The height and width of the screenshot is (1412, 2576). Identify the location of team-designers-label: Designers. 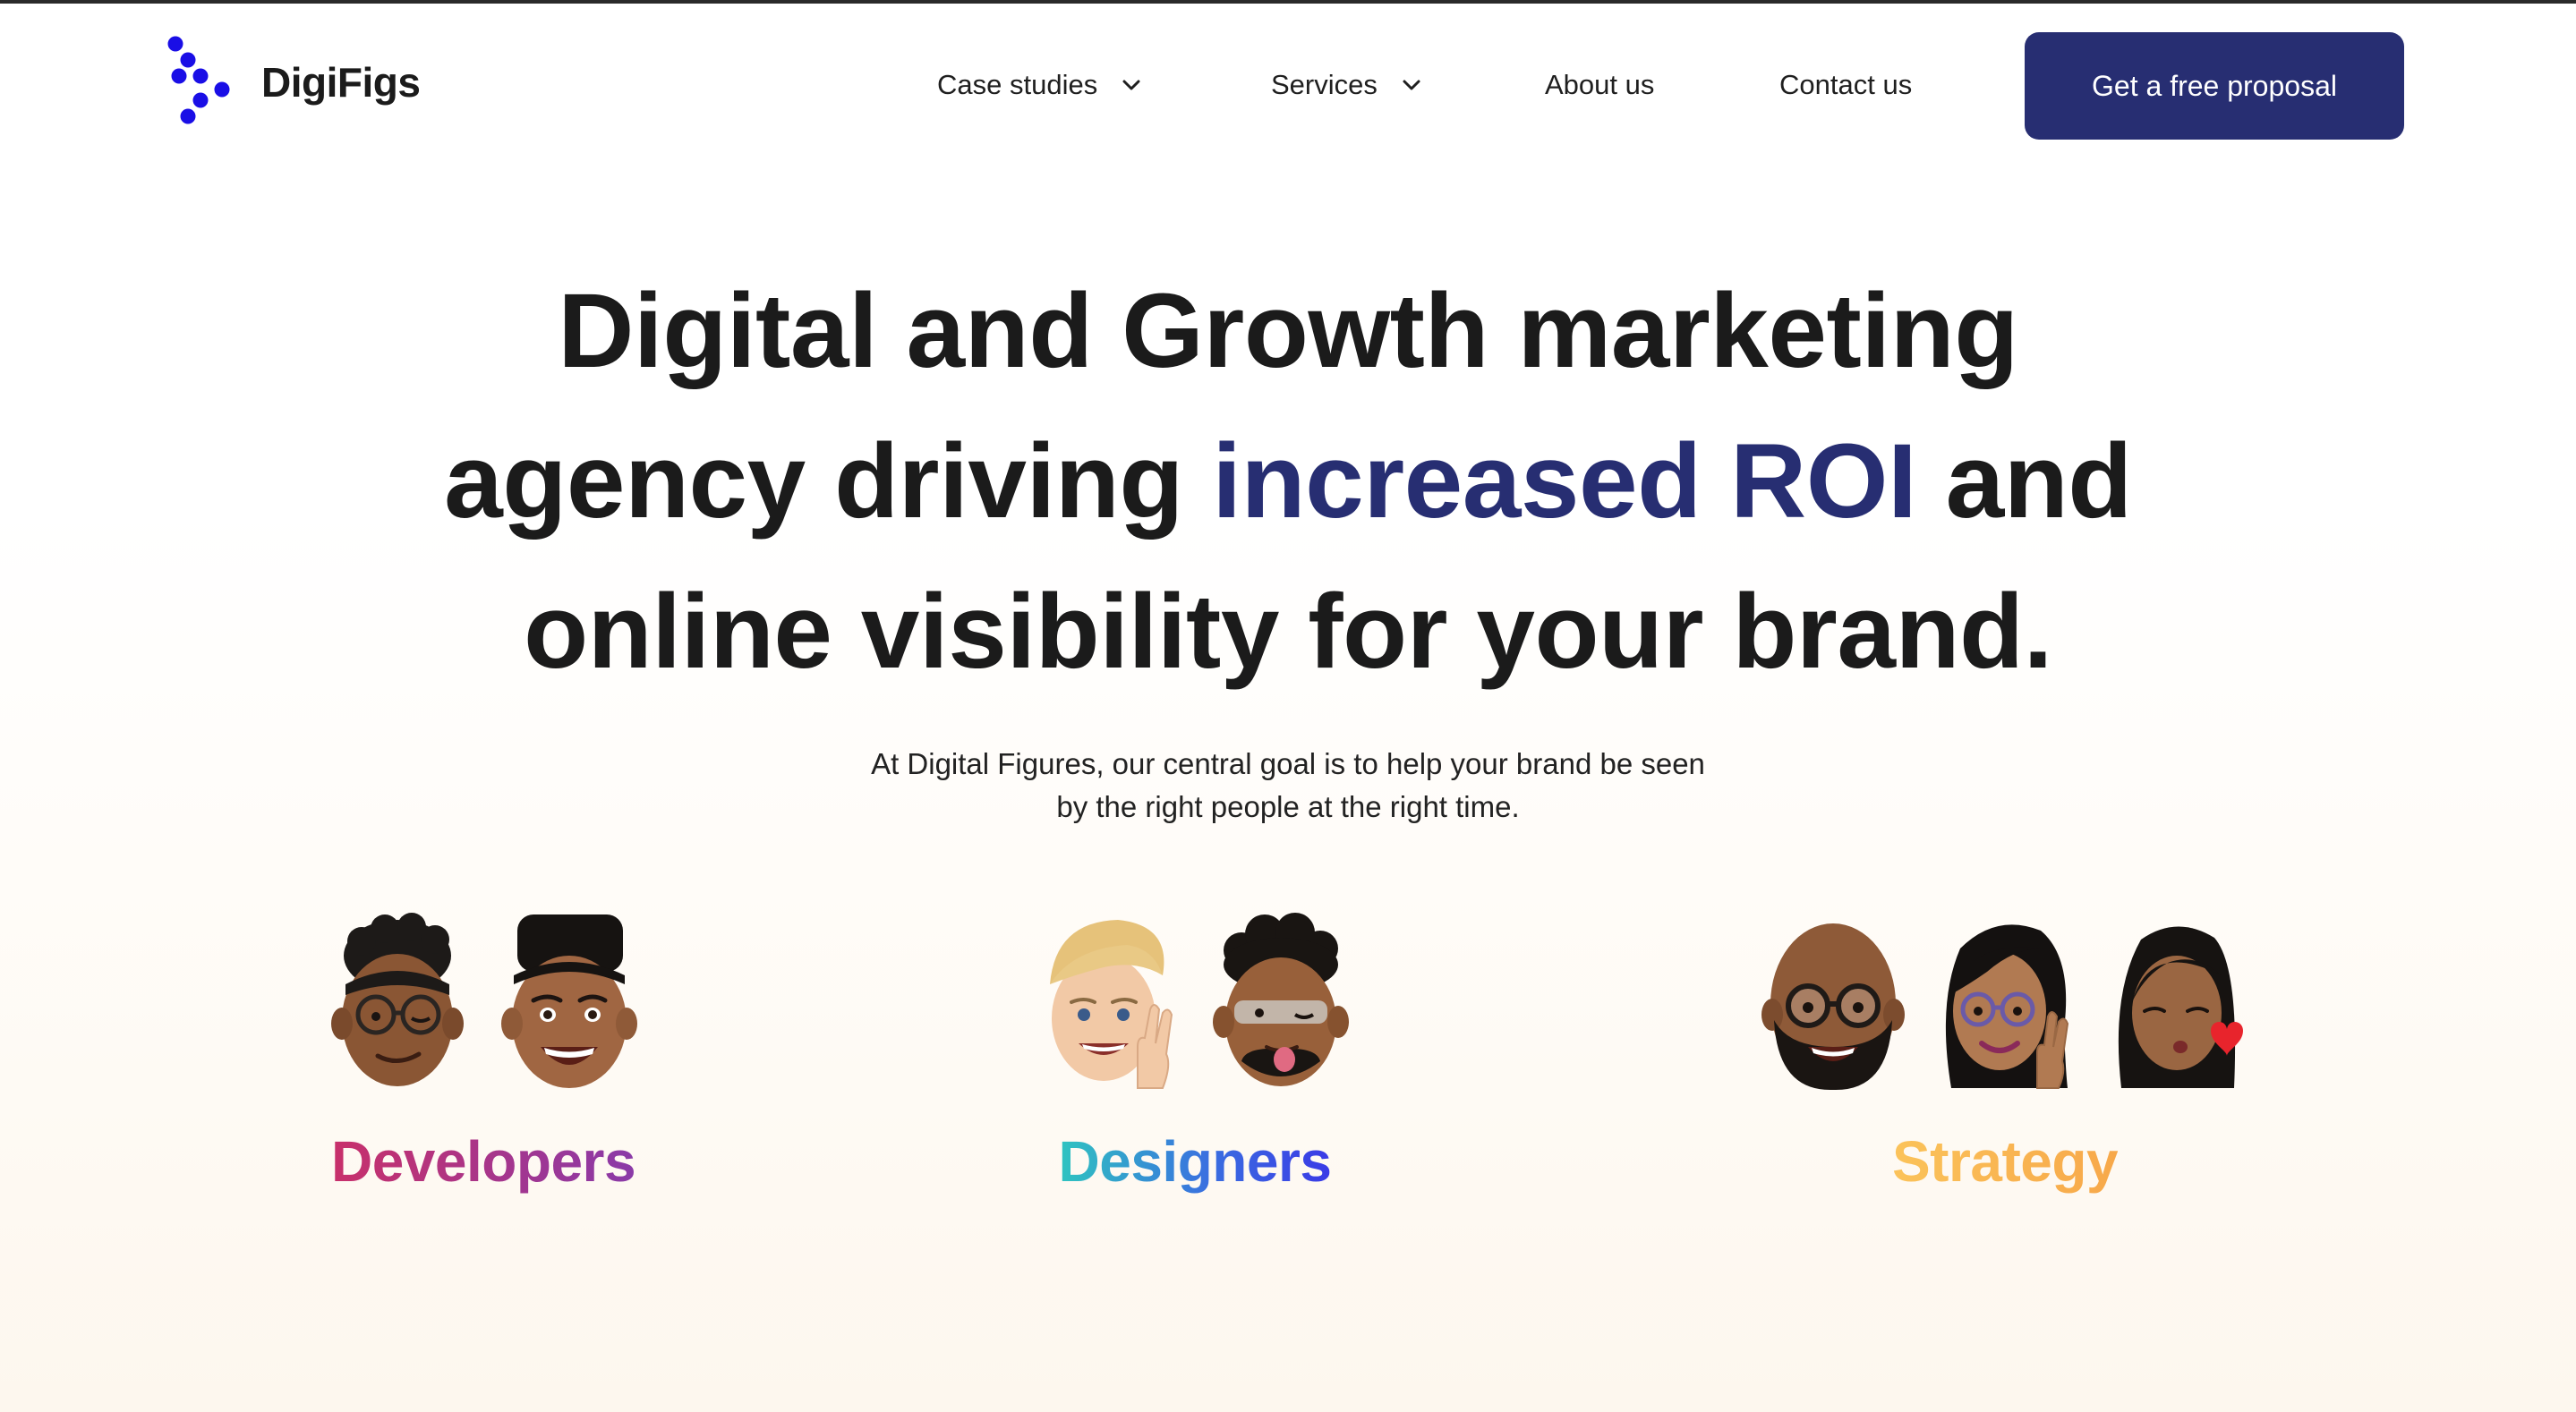
(1195, 1162).